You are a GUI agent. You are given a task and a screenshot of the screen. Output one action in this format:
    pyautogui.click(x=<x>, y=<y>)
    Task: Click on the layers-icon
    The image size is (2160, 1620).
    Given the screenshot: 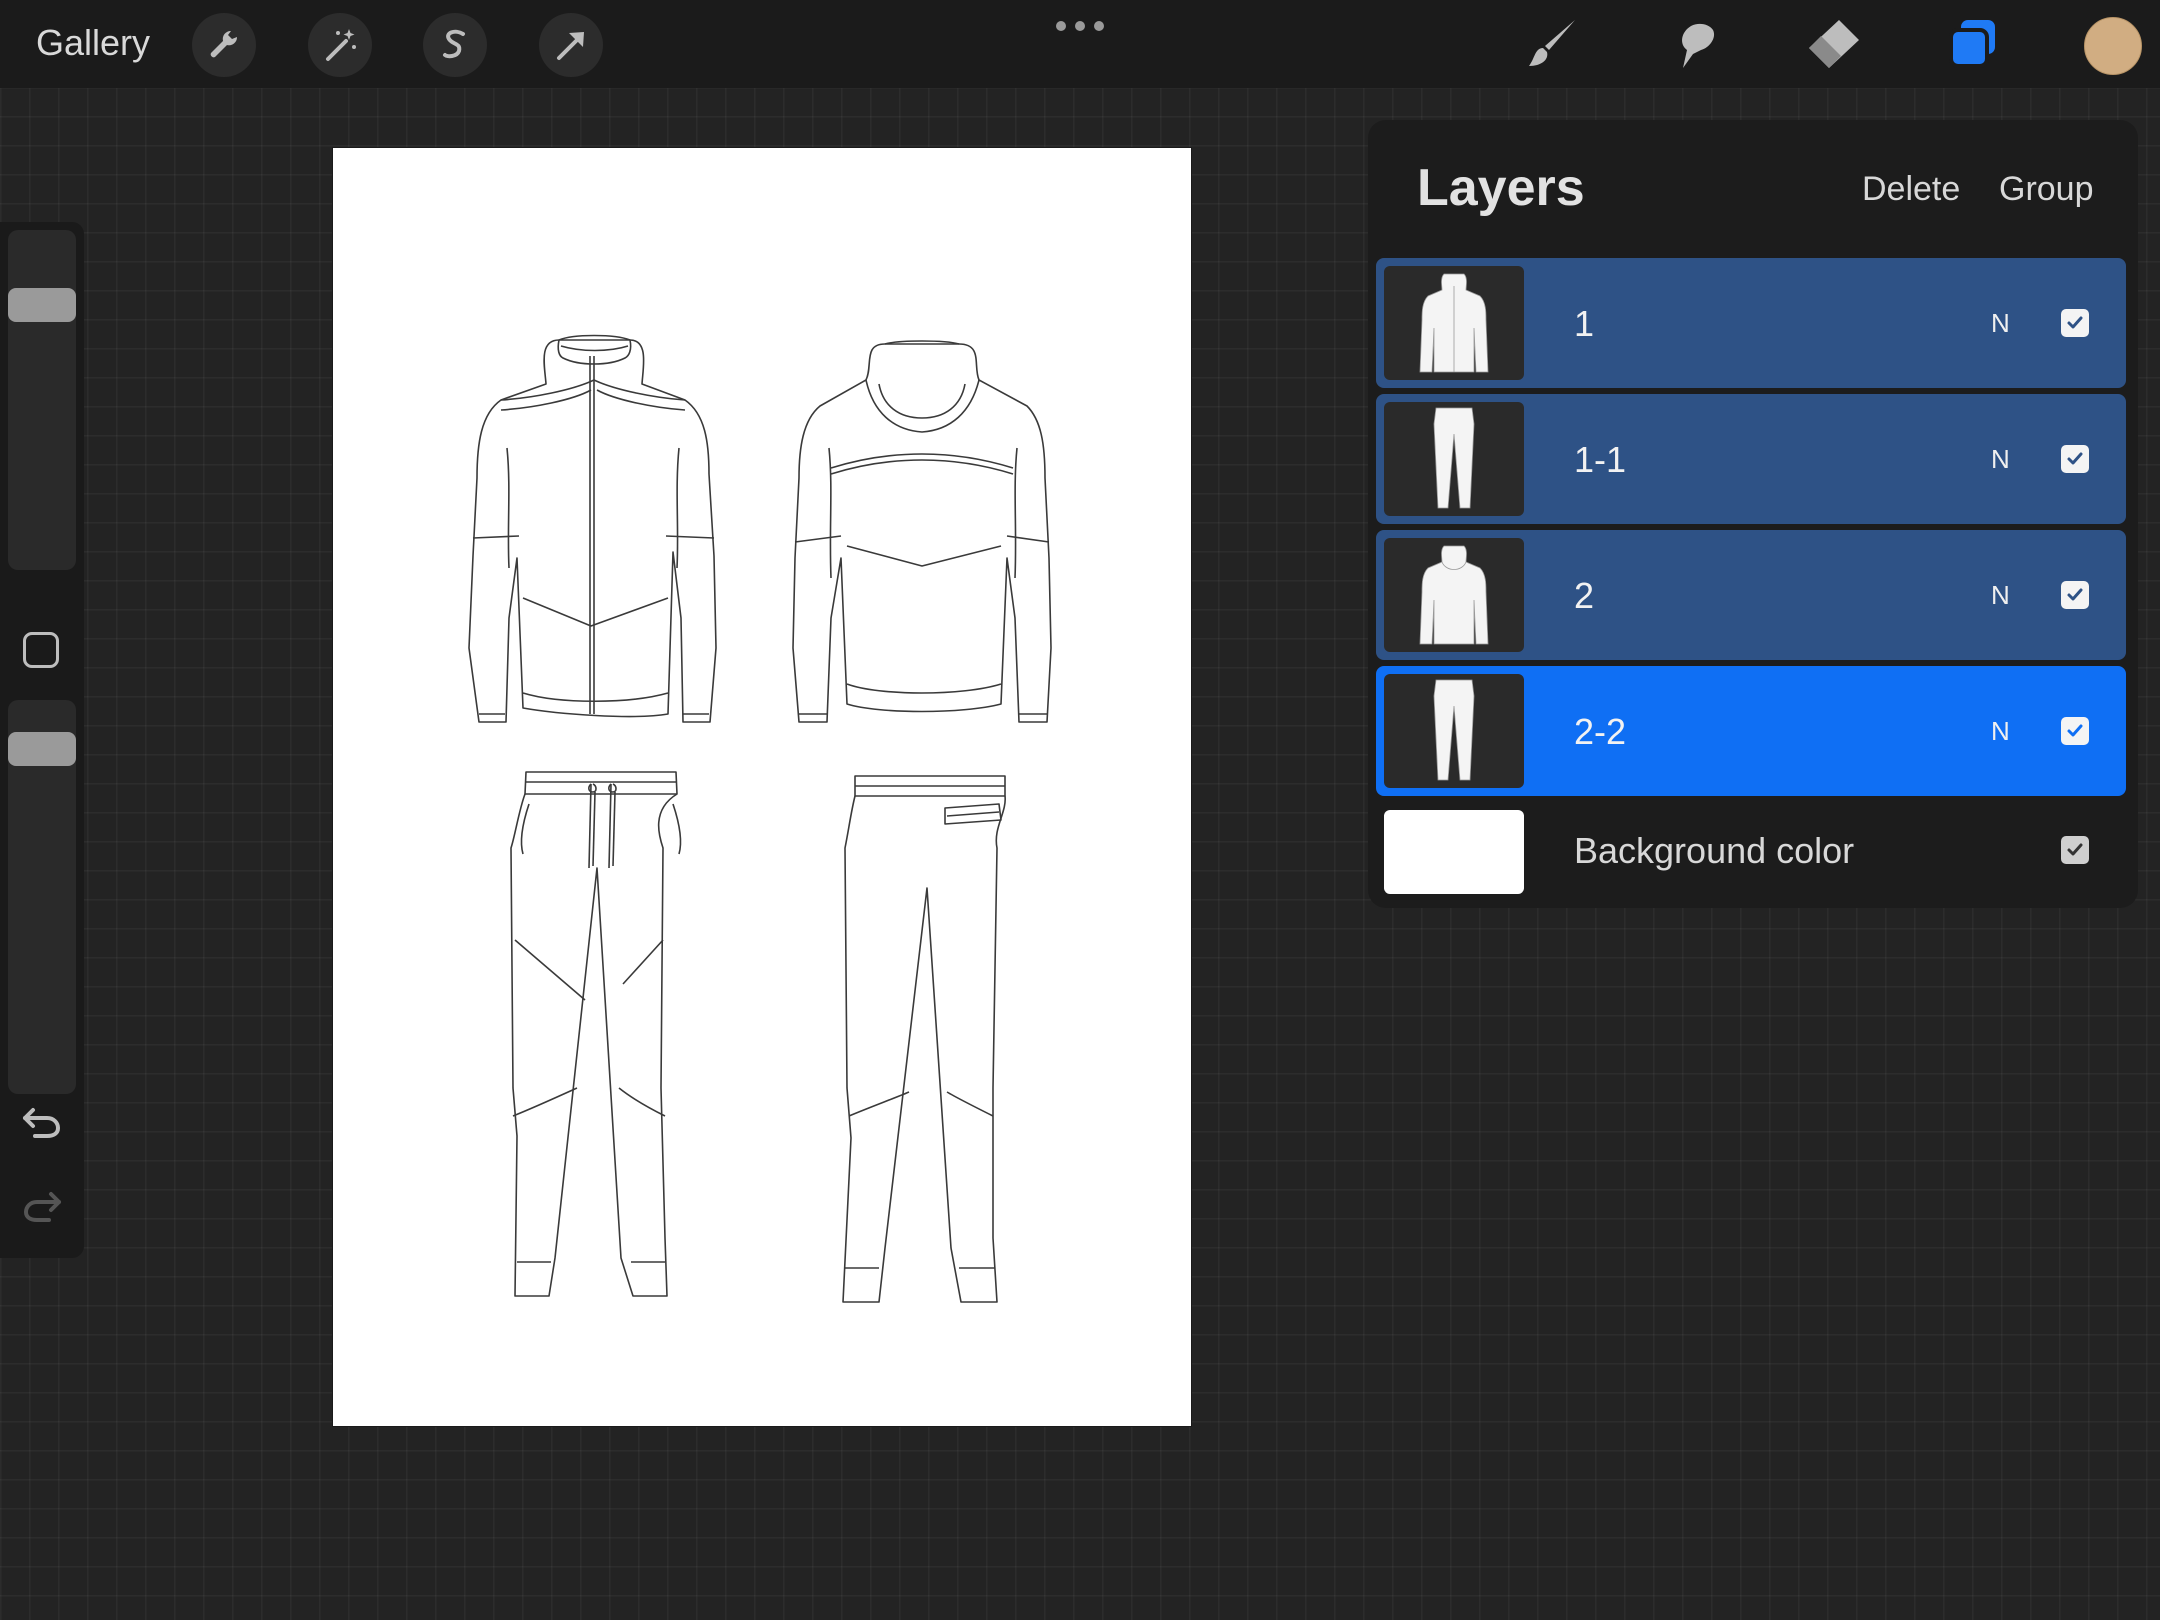 What is the action you would take?
    pyautogui.click(x=1972, y=44)
    